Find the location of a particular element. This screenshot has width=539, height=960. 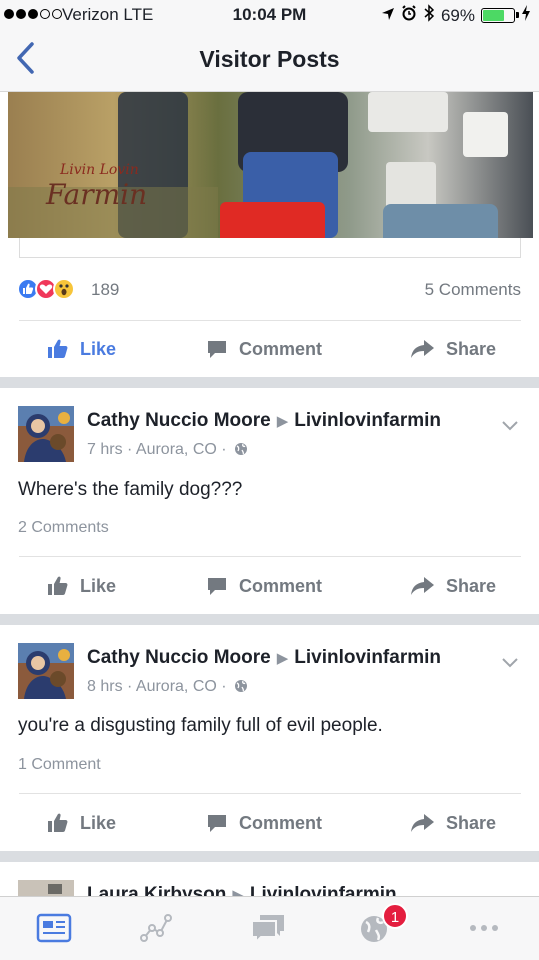

author-name-link: Laura Kirbyson is located at coordinates (156, 890).